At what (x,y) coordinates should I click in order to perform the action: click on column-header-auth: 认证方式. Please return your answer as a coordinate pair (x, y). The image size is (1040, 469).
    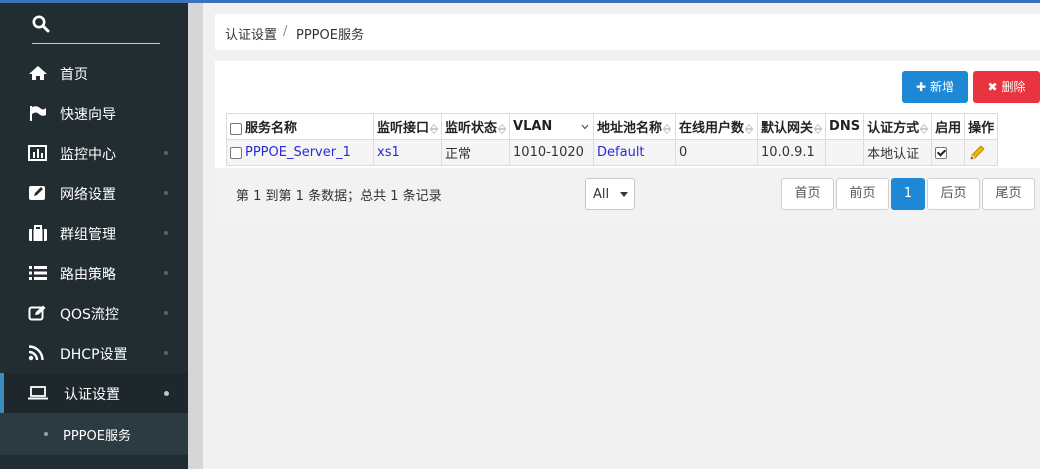
    Looking at the image, I should click on (898, 126).